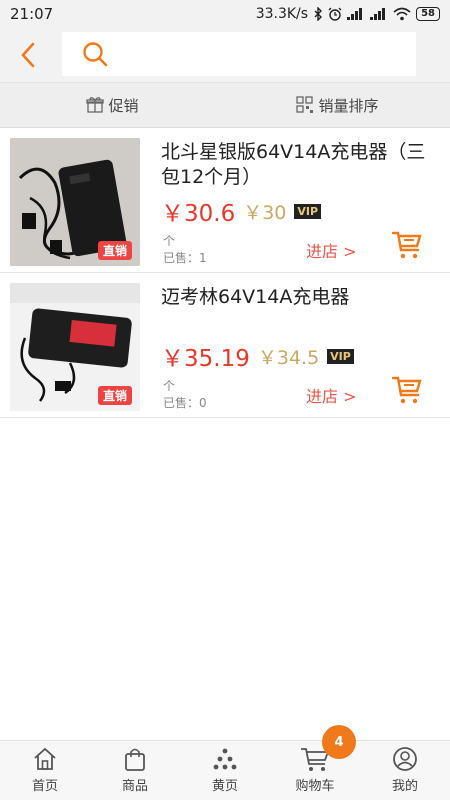 The width and height of the screenshot is (450, 800). I want to click on product-price: ￥35.19, so click(205, 359).